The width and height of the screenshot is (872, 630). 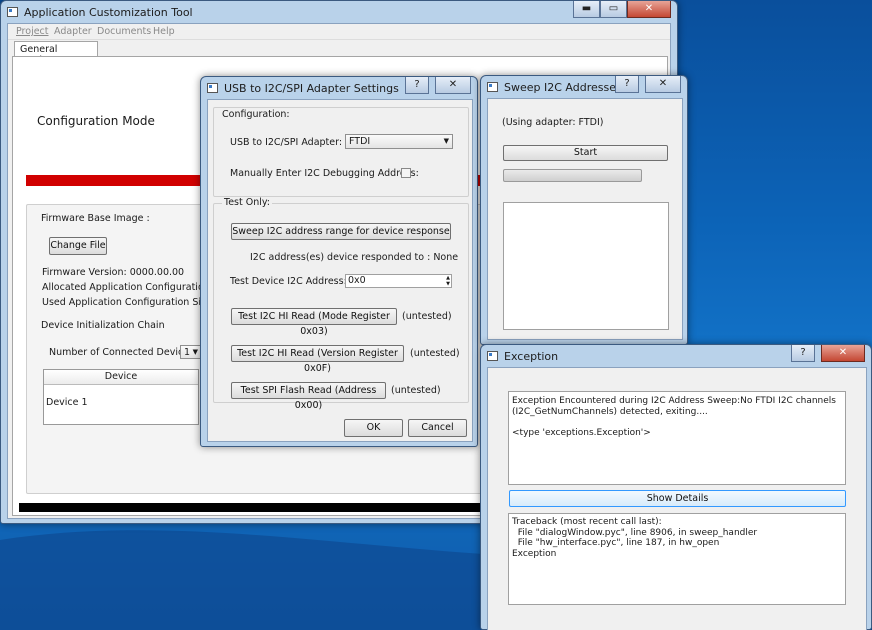 I want to click on device-chain-label: Device Initialization Chain, so click(x=103, y=325).